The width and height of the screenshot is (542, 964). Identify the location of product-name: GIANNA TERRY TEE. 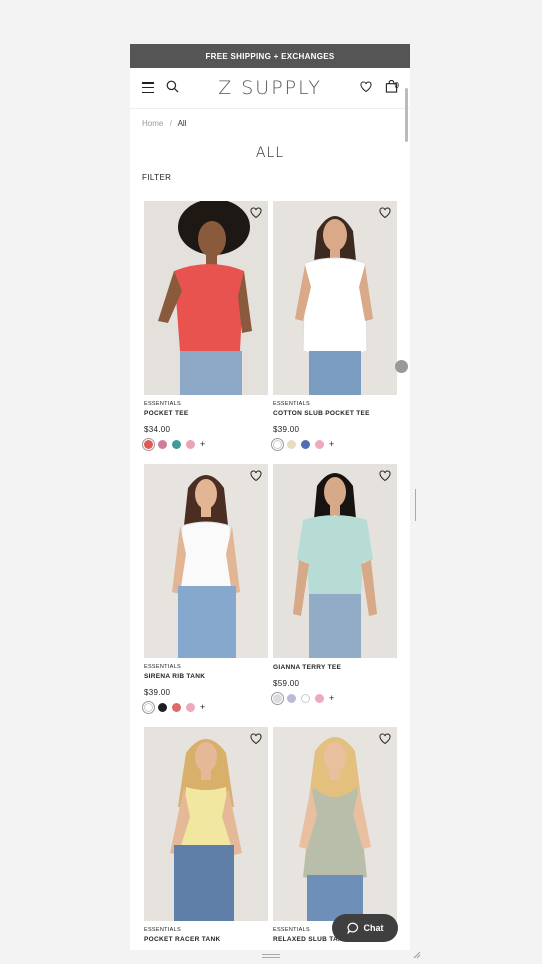
(335, 667).